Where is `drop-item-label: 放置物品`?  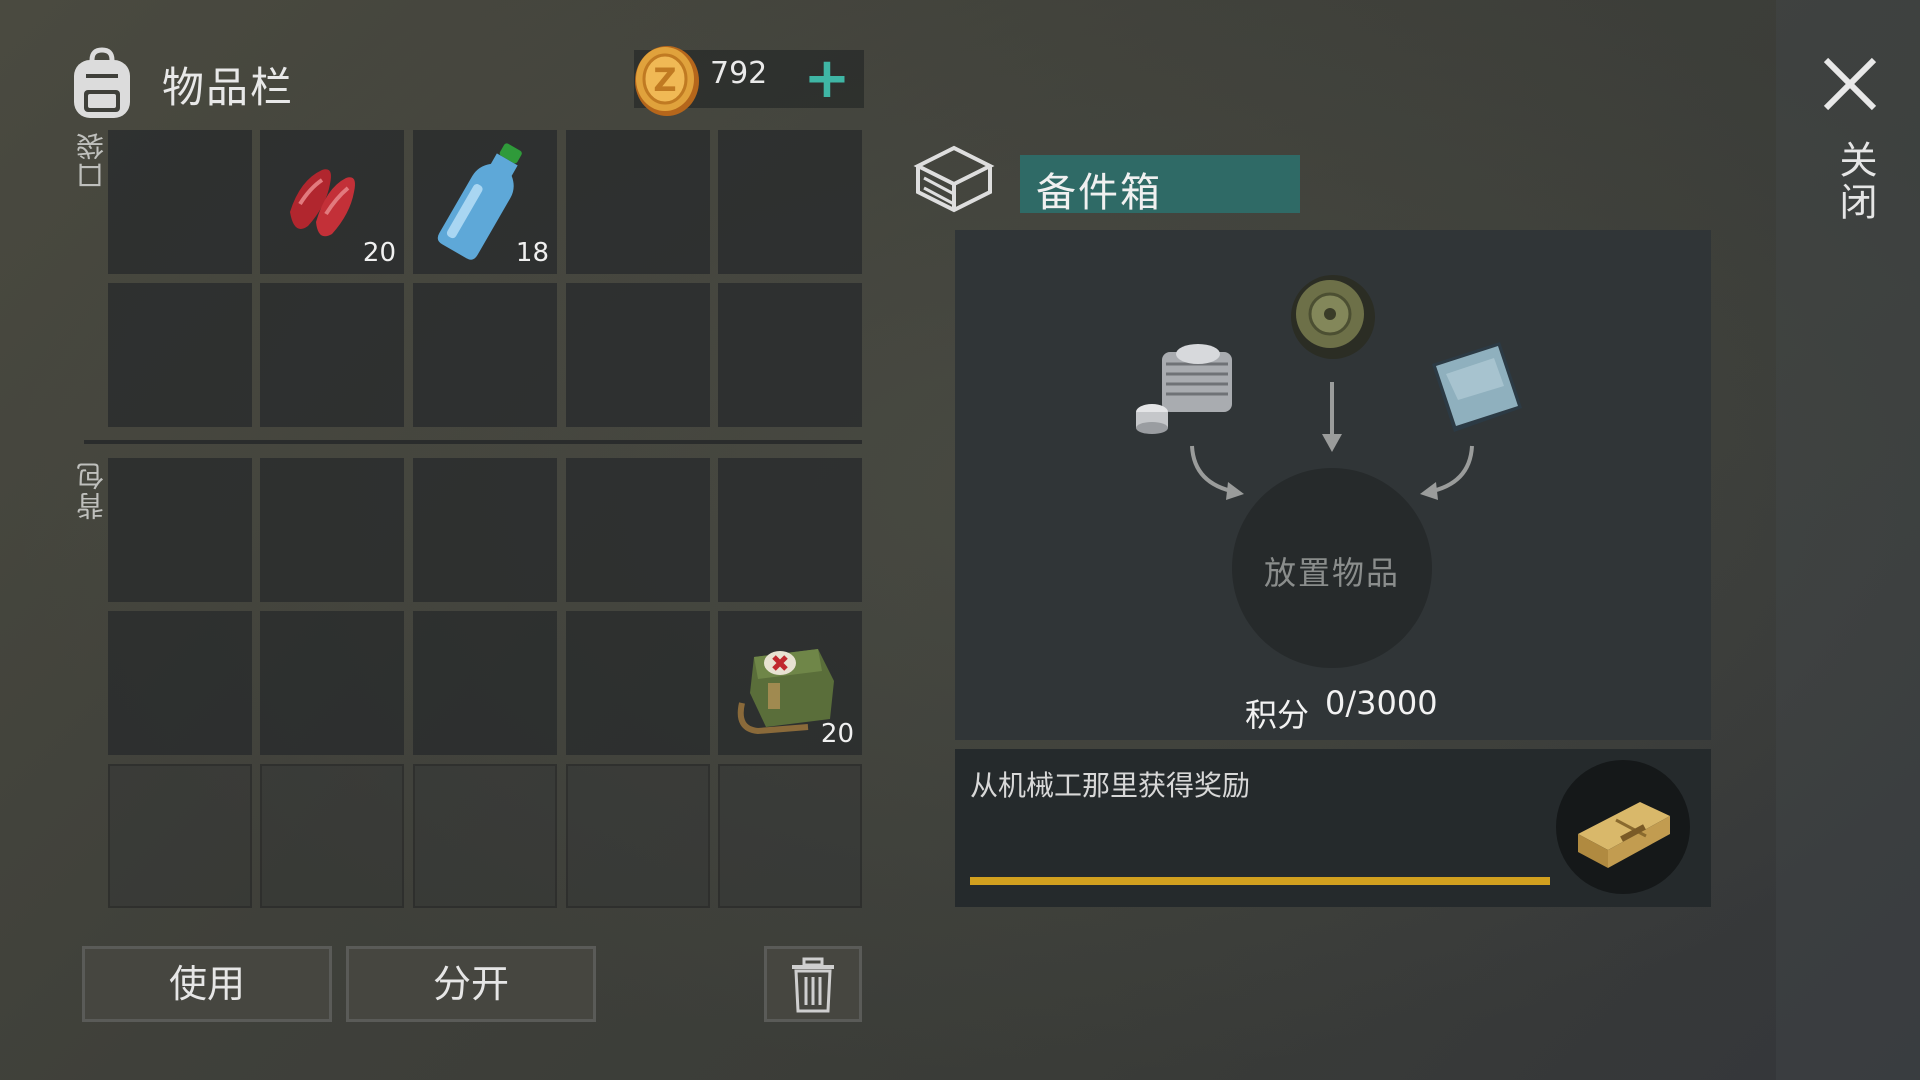
drop-item-label: 放置物品 is located at coordinates (1331, 573).